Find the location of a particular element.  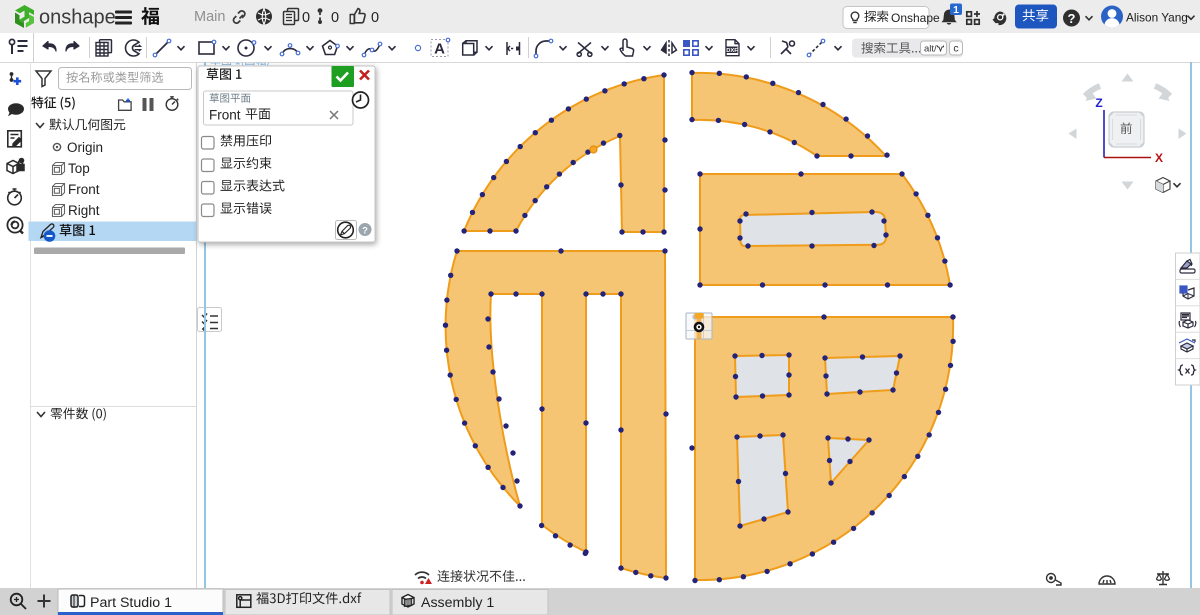

svg-text: Part Studio 1 is located at coordinates (131, 603).